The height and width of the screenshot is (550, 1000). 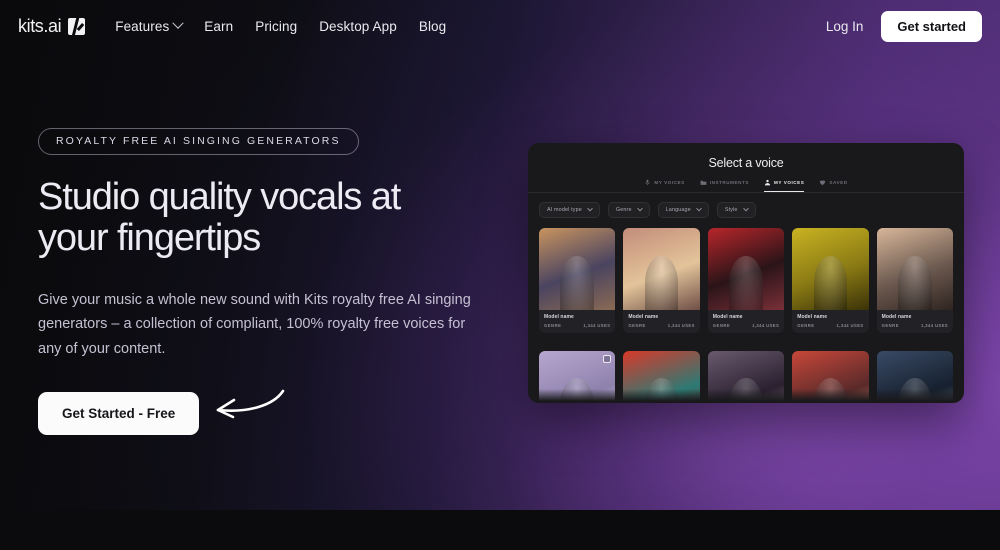 I want to click on headline-line-1: Studio quality vocals at, so click(x=219, y=197).